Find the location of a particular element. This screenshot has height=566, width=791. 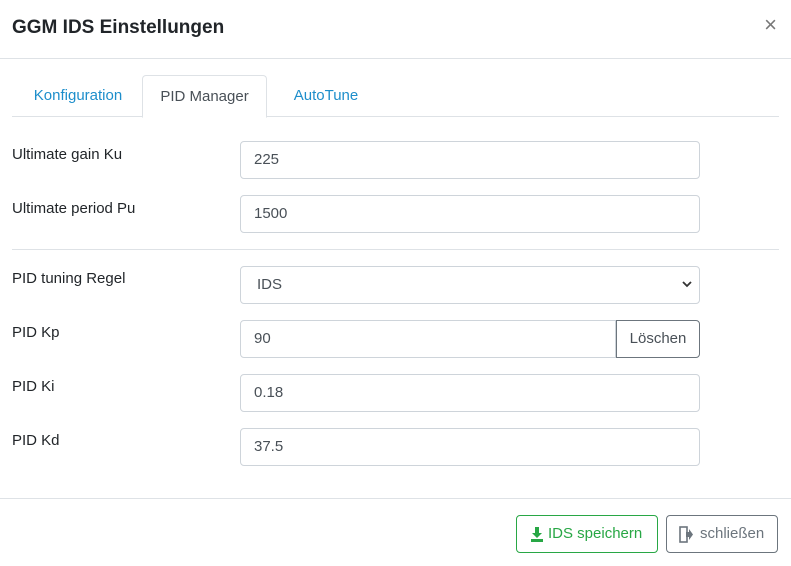

tab-autotune: AutoTune is located at coordinates (326, 96).